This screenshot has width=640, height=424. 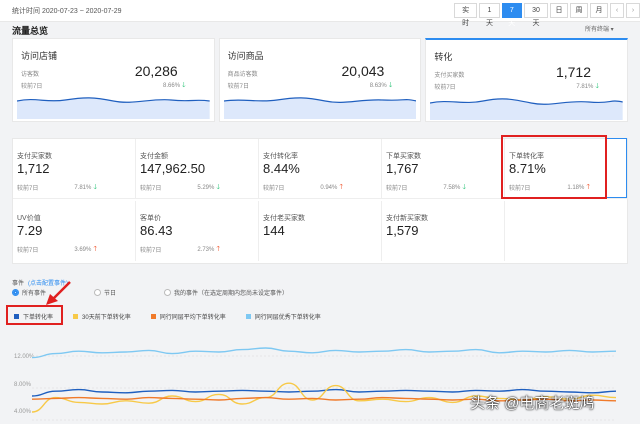 I want to click on metric-uv-value: UV价值 7.29 较前7日 3.69% 🡑, so click(x=74, y=231).